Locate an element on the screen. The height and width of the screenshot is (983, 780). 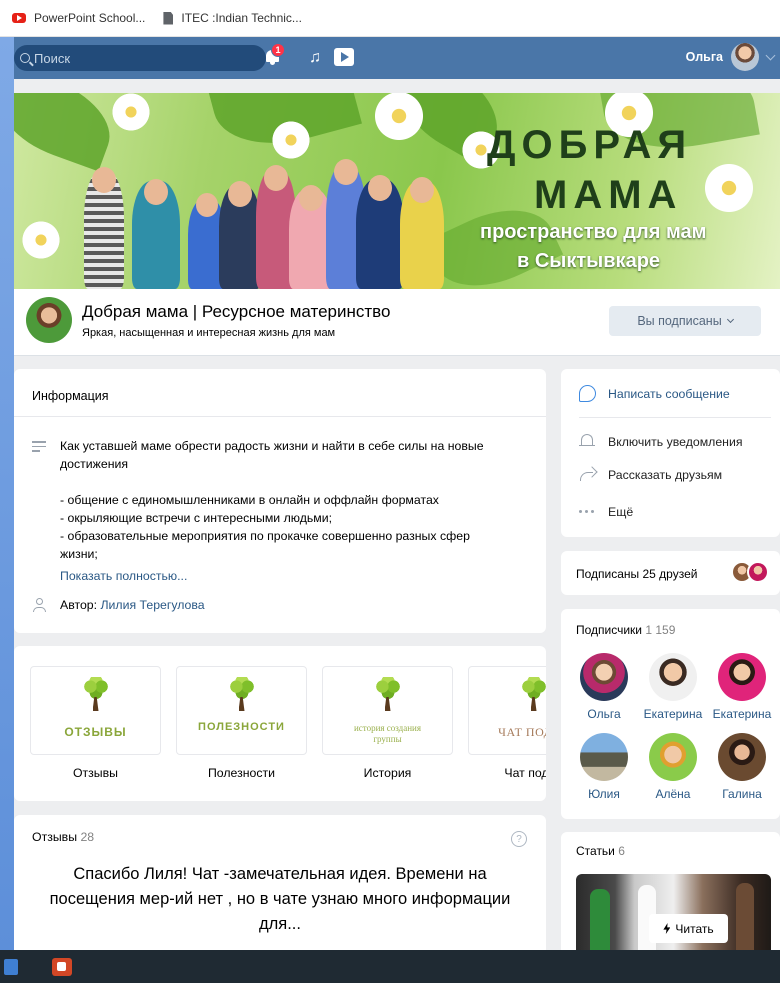
share-button: Рассказать друзьям is located at coordinates (650, 475).